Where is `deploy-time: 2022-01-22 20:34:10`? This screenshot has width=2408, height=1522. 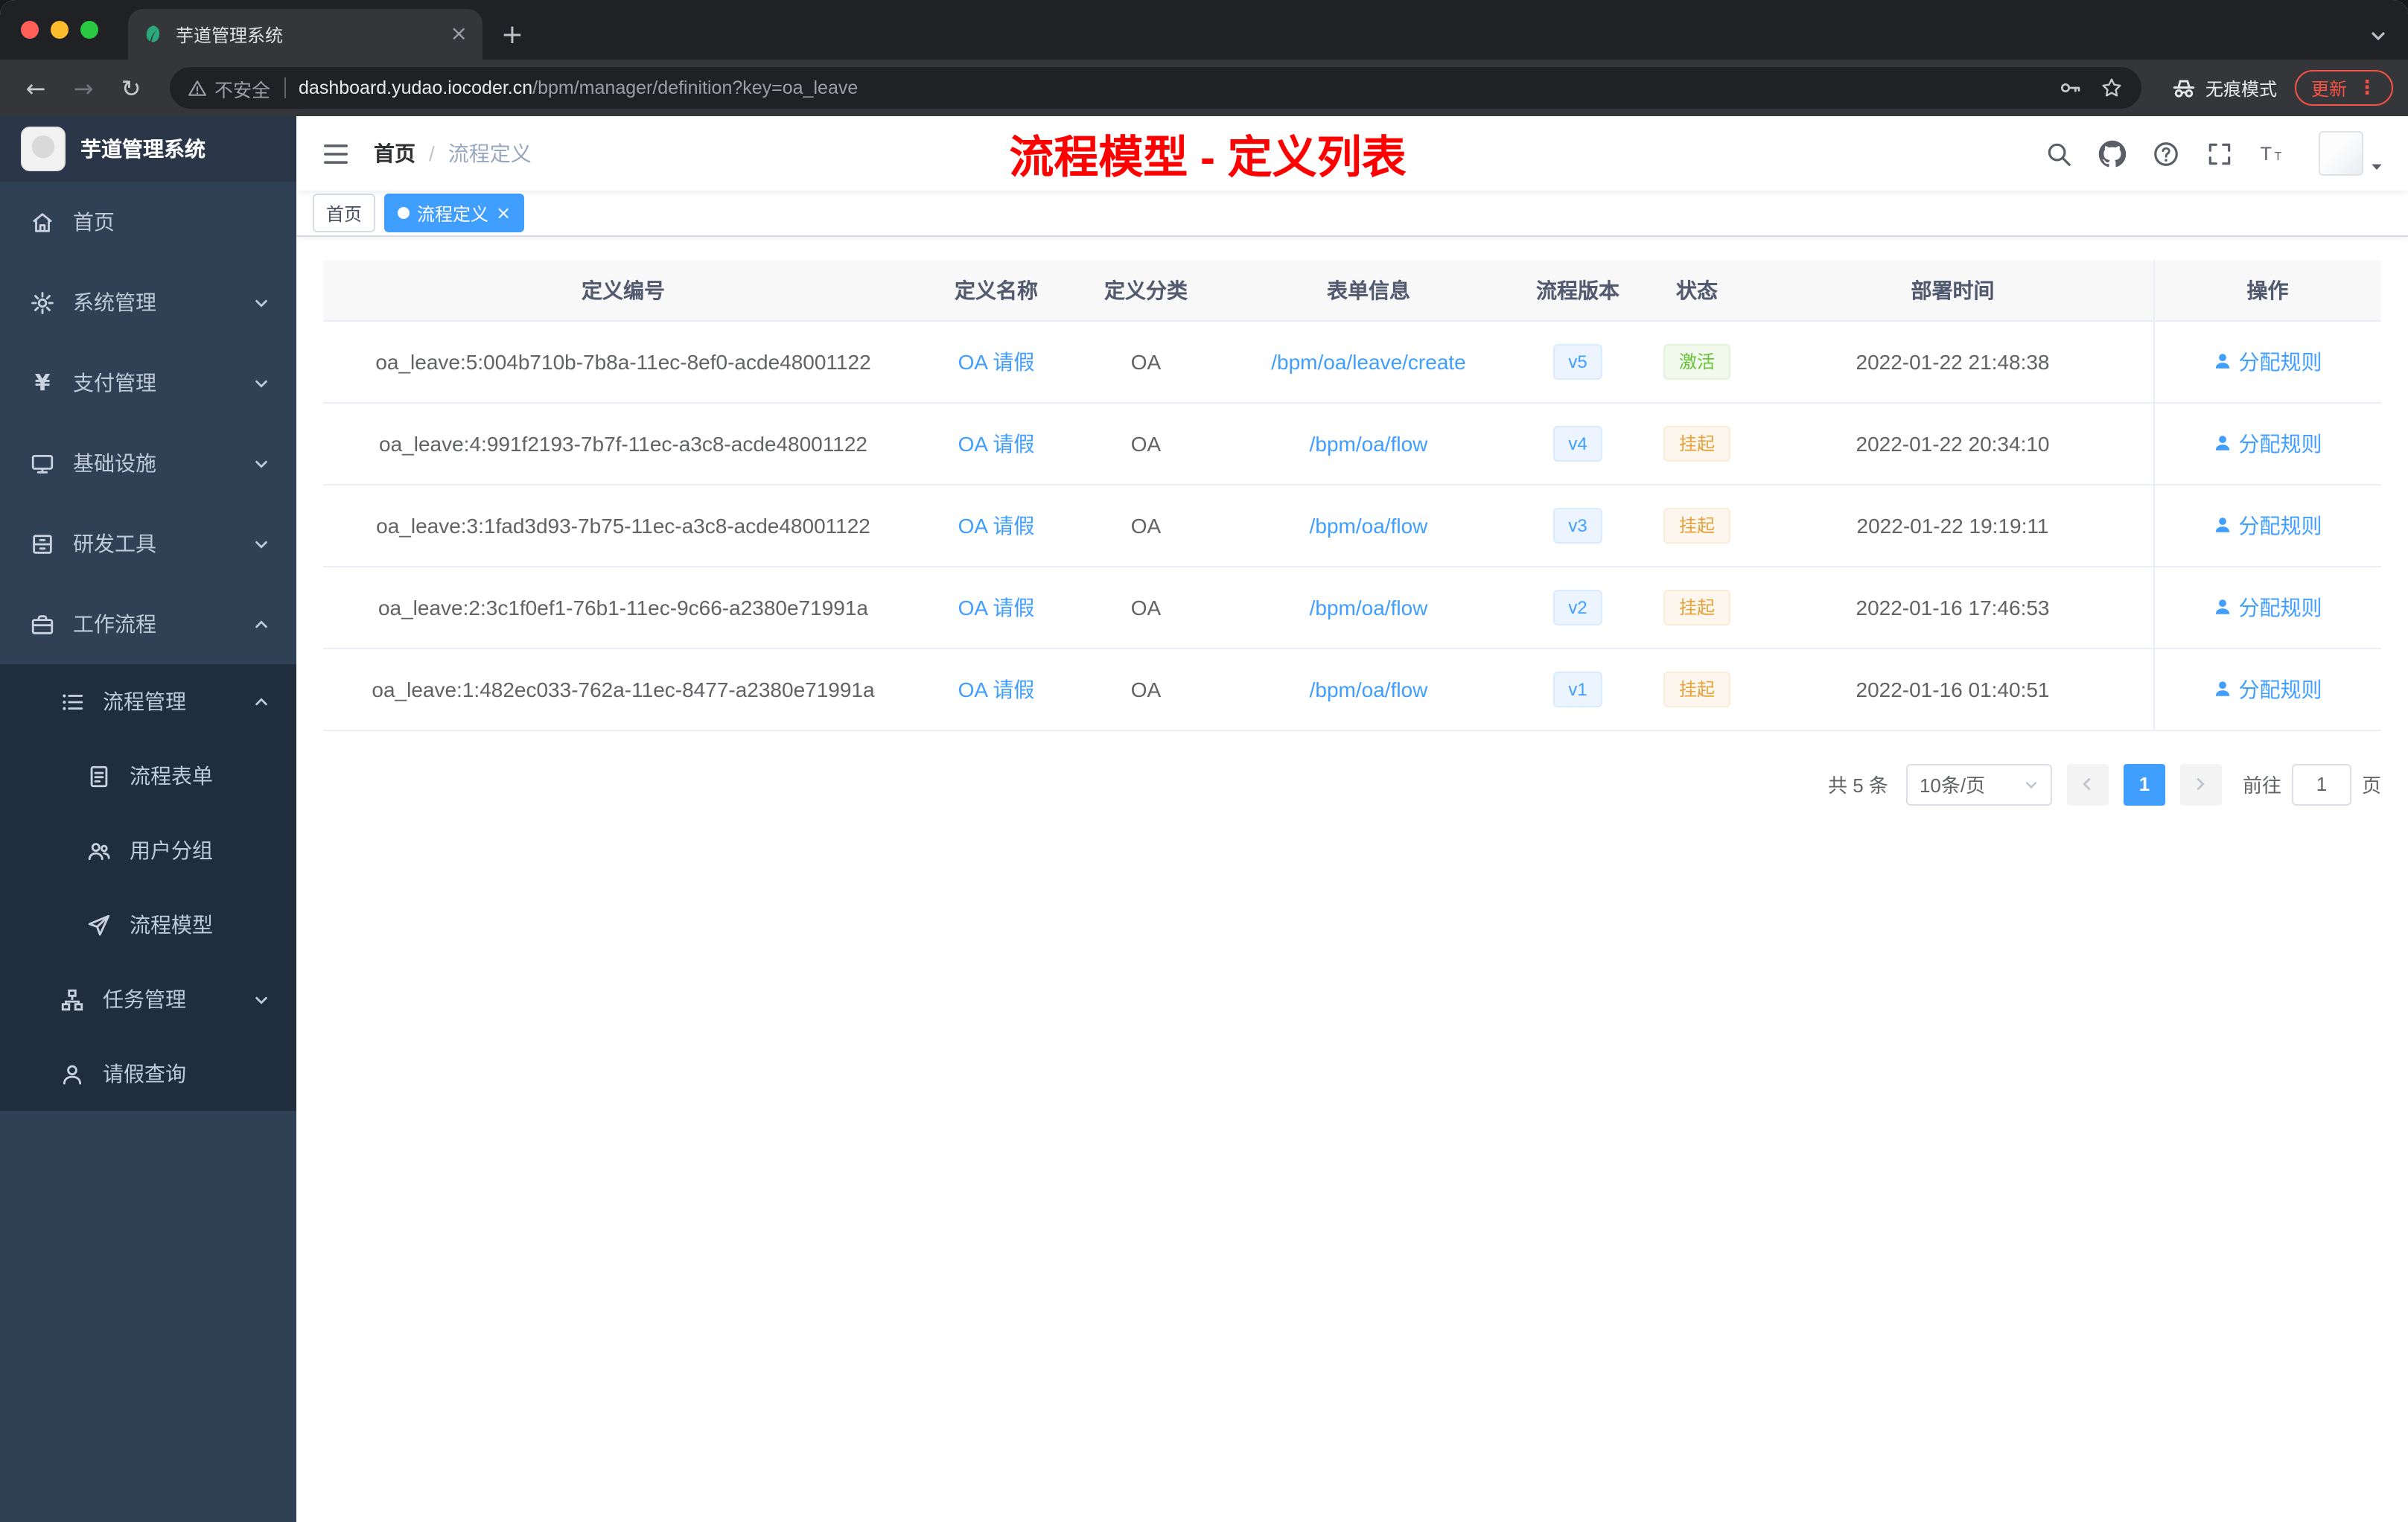 deploy-time: 2022-01-22 20:34:10 is located at coordinates (1953, 443).